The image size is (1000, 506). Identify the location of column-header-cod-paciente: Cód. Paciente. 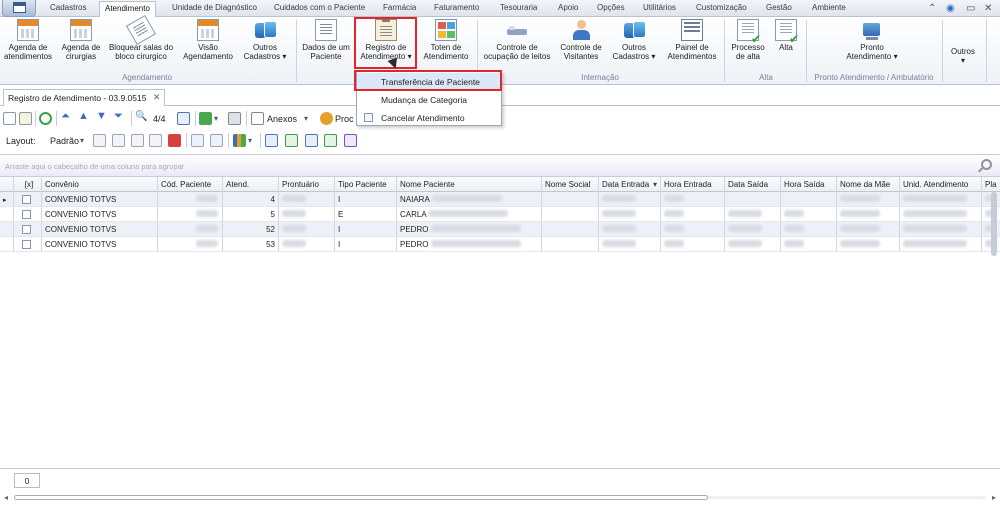
(190, 184).